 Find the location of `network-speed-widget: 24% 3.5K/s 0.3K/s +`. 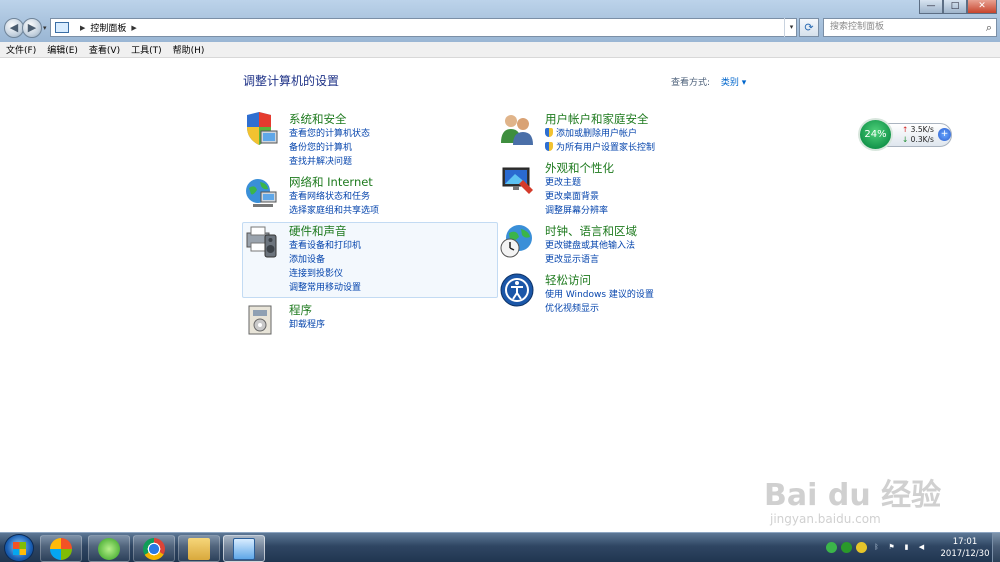

network-speed-widget: 24% 3.5K/s 0.3K/s + is located at coordinates (906, 134).